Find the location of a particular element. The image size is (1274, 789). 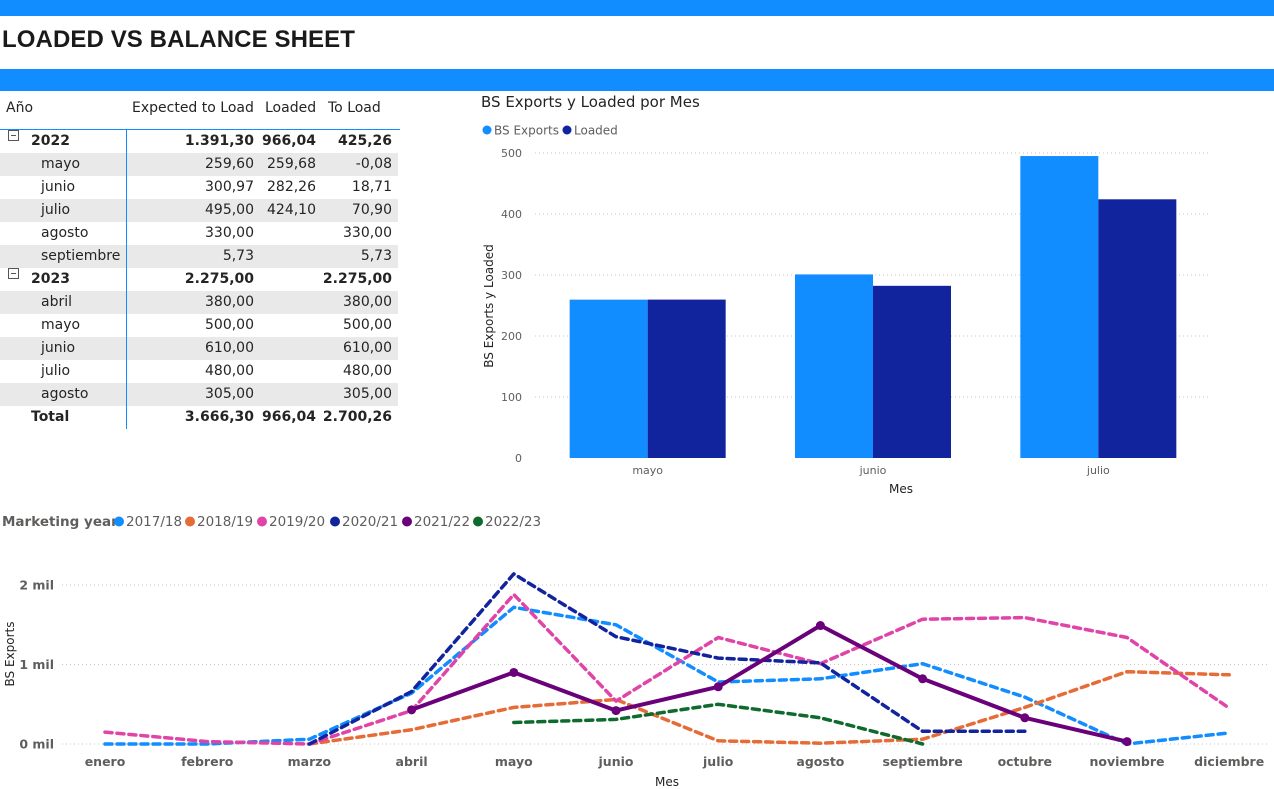

cell-loaded: 259,68 is located at coordinates (291, 164).